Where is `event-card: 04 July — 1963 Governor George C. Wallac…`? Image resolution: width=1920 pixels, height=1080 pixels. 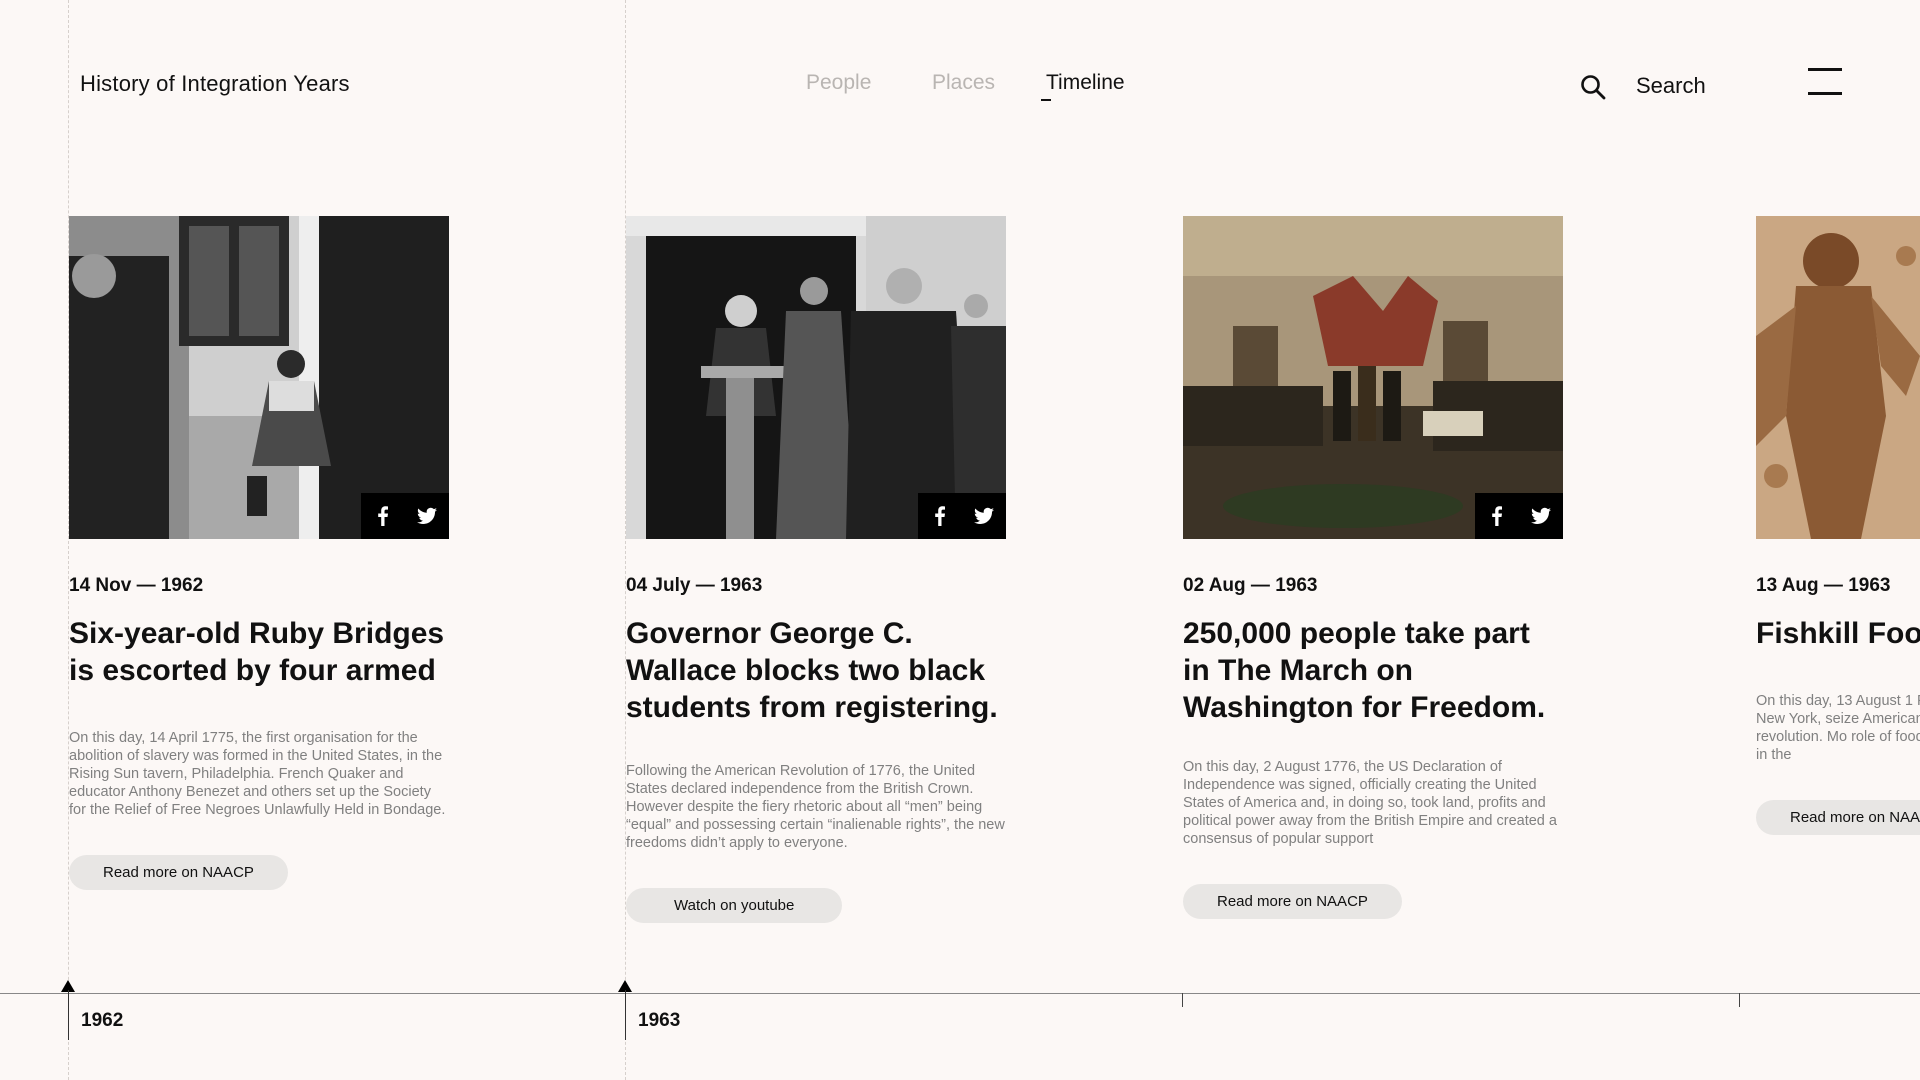 event-card: 04 July — 1963 Governor George C. Wallac… is located at coordinates (816, 569).